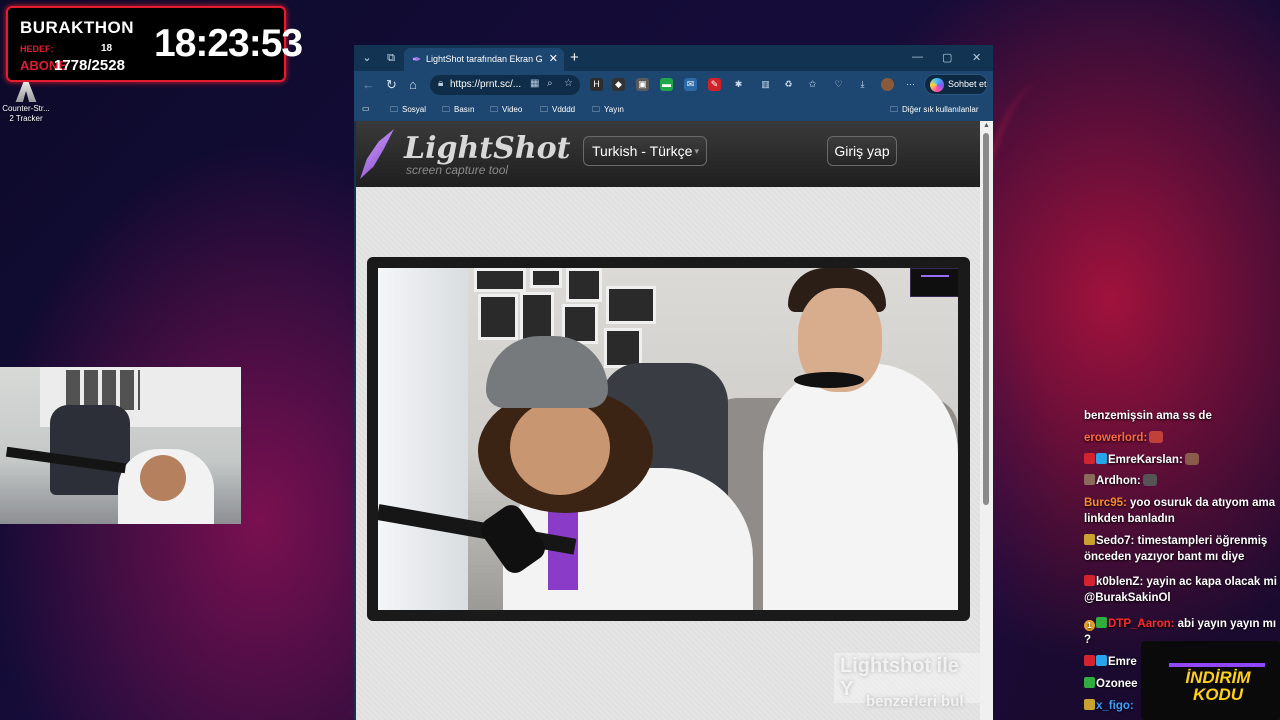  Describe the element at coordinates (1182, 481) in the screenshot. I see `chat-message: Ardhon:` at that location.